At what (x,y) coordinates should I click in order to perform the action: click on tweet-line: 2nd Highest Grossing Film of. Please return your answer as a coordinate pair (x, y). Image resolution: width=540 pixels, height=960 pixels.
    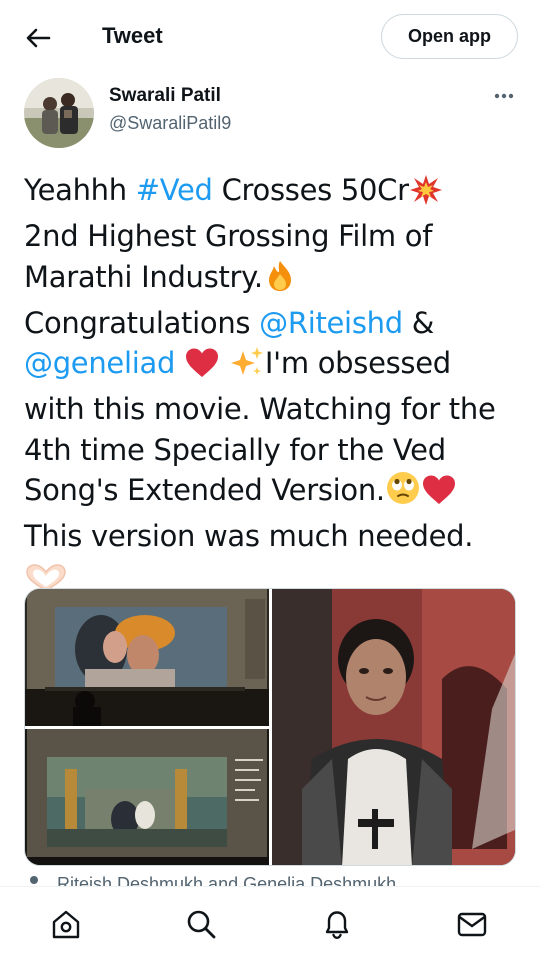
    Looking at the image, I should click on (228, 236).